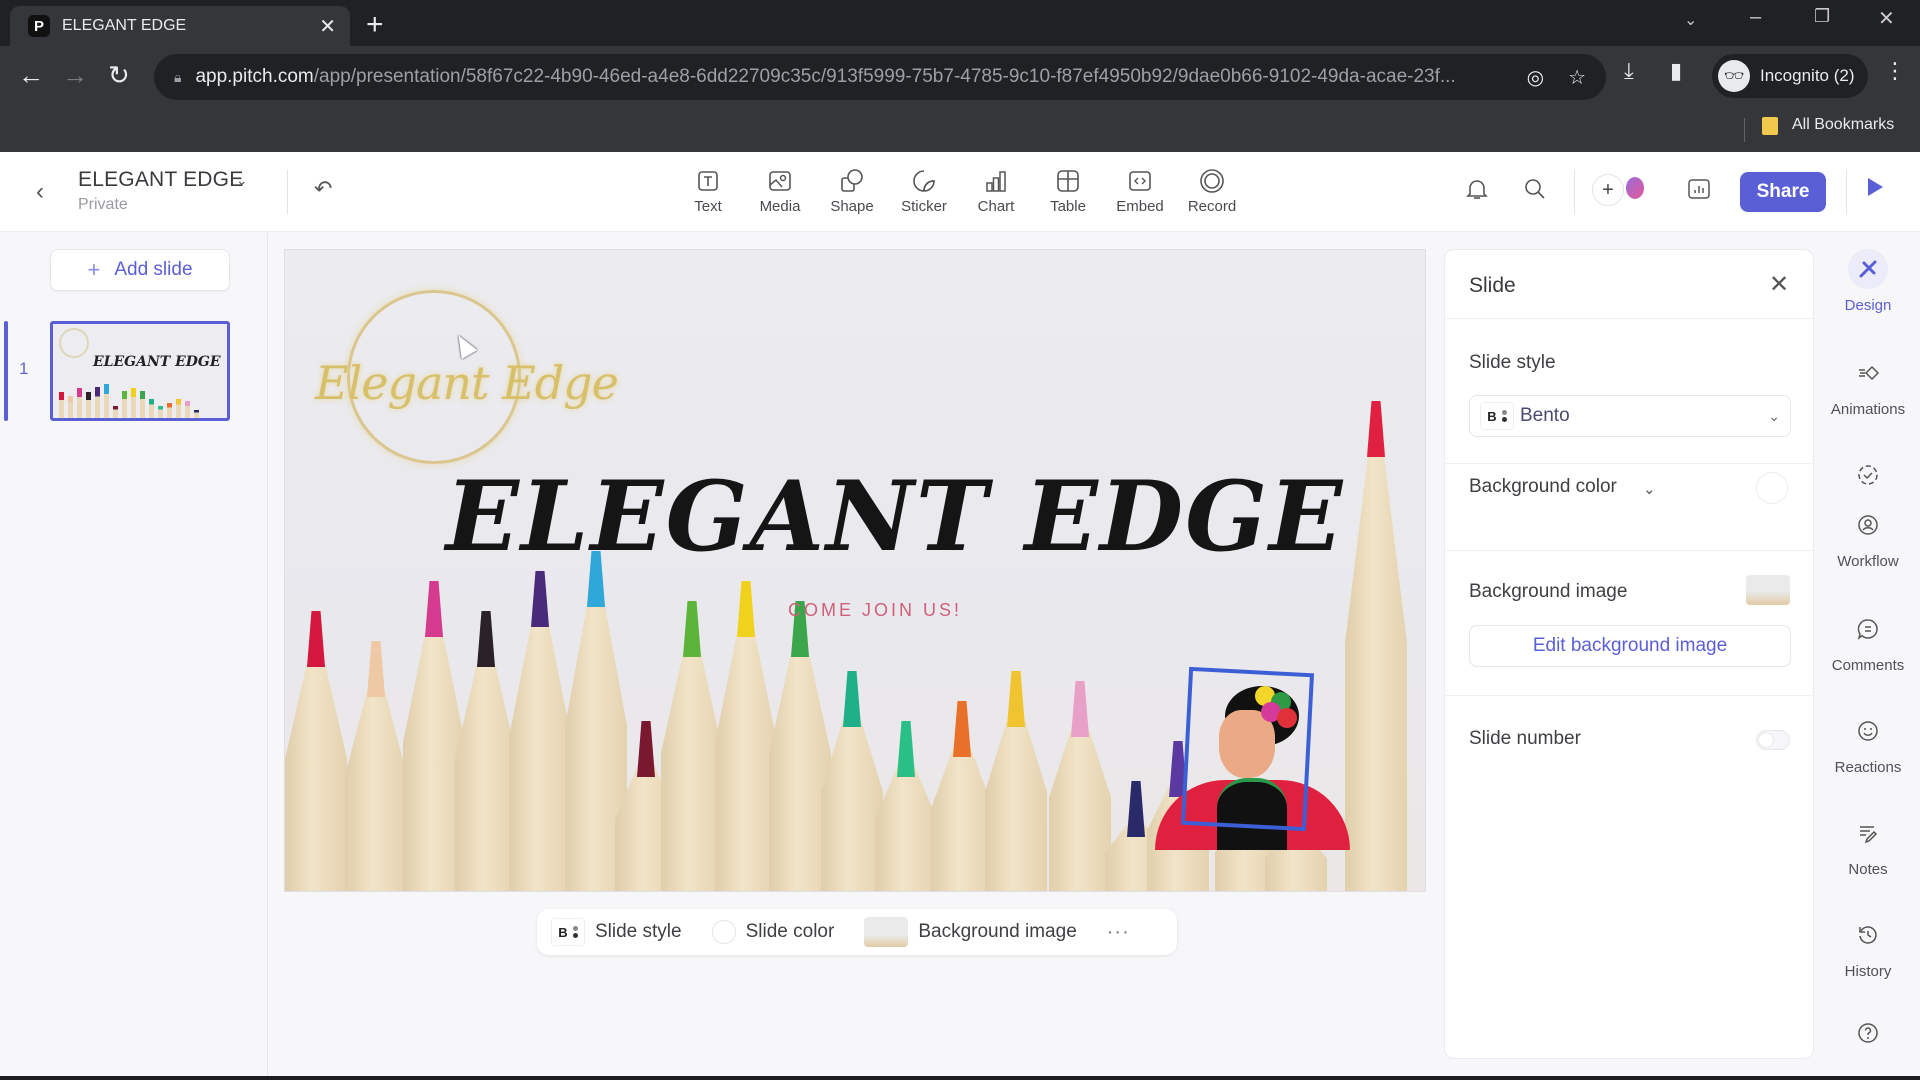 The width and height of the screenshot is (1920, 1080). What do you see at coordinates (1868, 281) in the screenshot?
I see `rail-design: Design` at bounding box center [1868, 281].